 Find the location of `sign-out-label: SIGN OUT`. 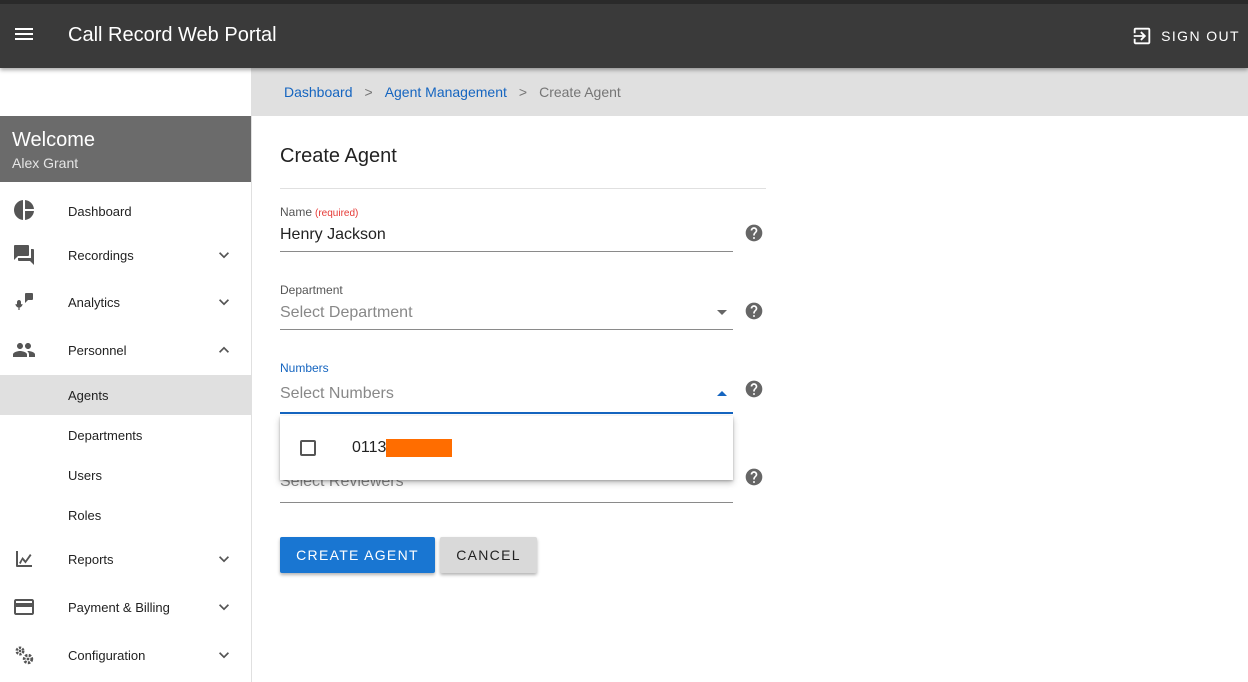

sign-out-label: SIGN OUT is located at coordinates (1200, 36).